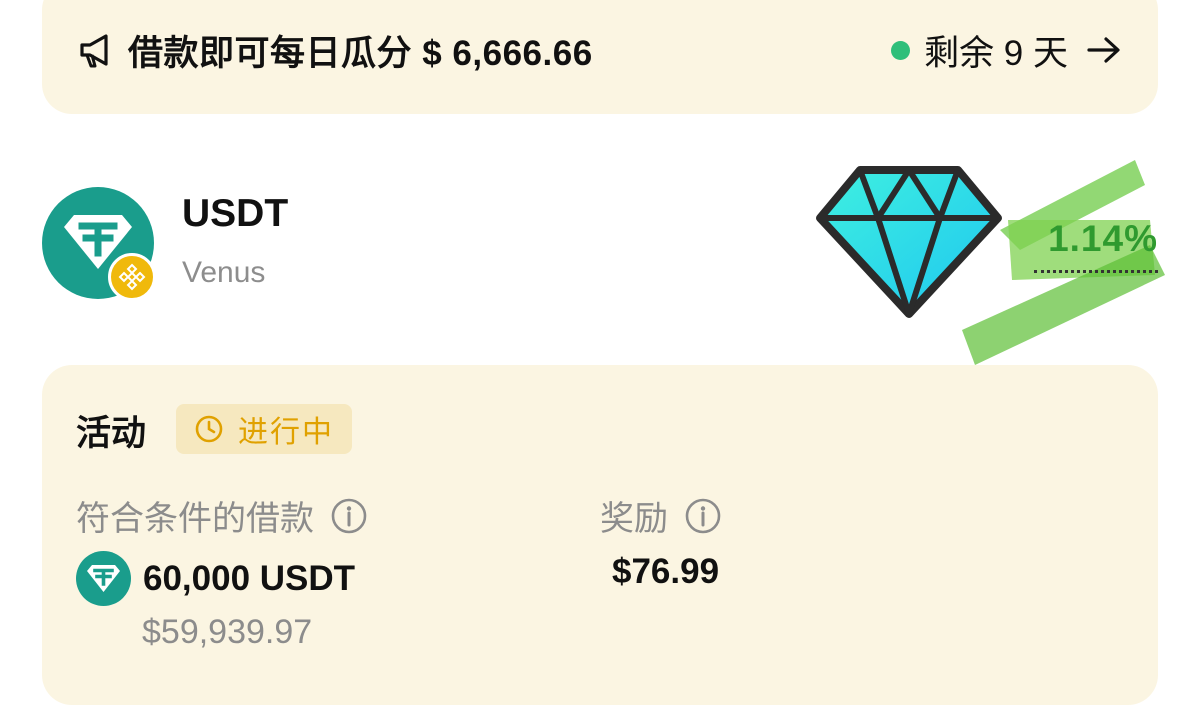 This screenshot has height=705, width=1200. What do you see at coordinates (360, 53) in the screenshot?
I see `promo-text: 借款即可每日瓜分 $ 6,666.66` at bounding box center [360, 53].